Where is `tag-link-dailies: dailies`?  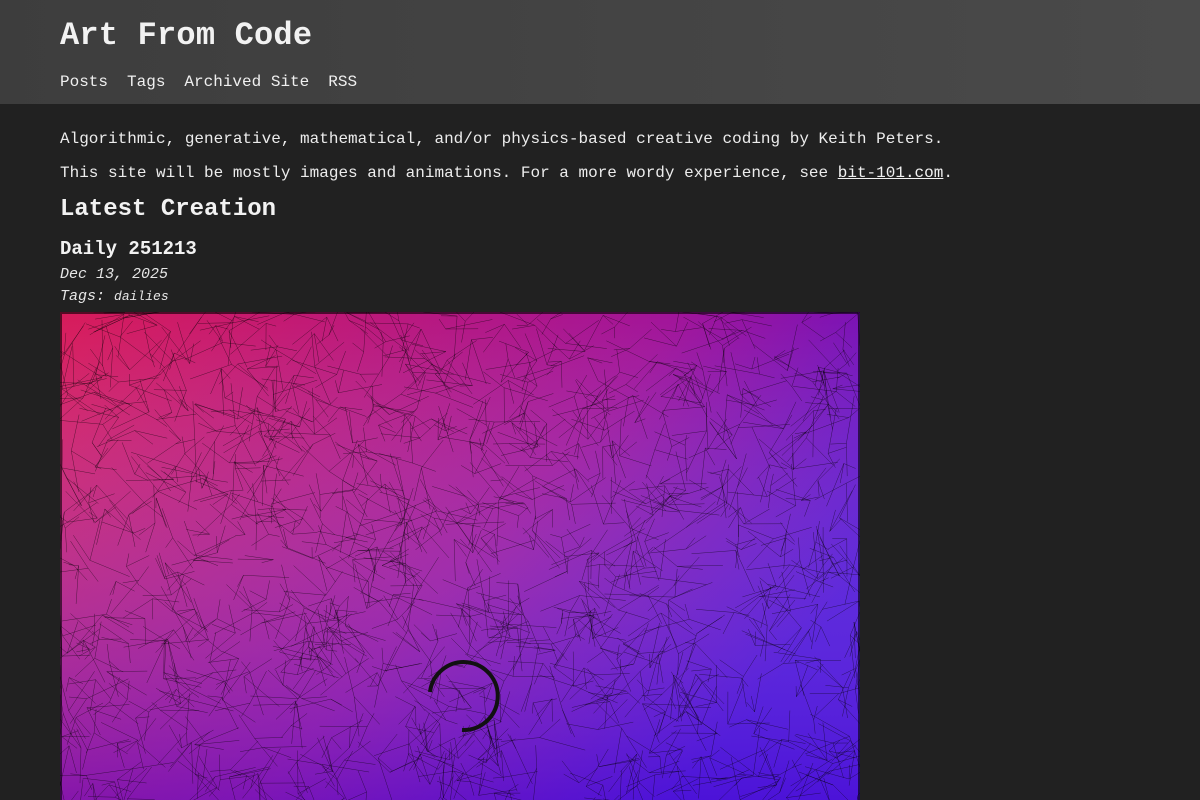 tag-link-dailies: dailies is located at coordinates (141, 296).